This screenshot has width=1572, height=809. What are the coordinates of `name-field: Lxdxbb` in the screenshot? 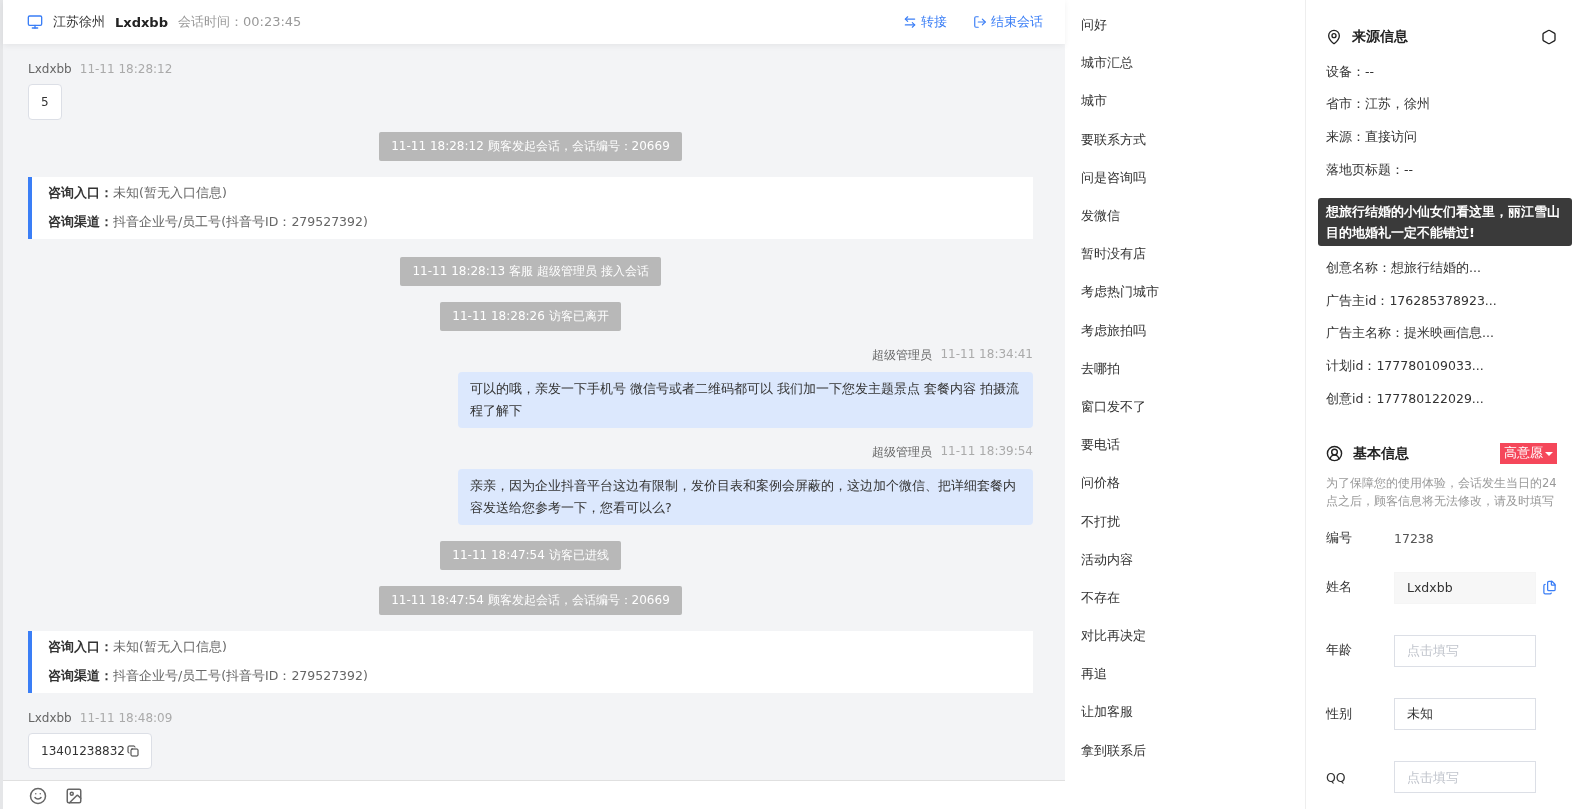 It's located at (1465, 587).